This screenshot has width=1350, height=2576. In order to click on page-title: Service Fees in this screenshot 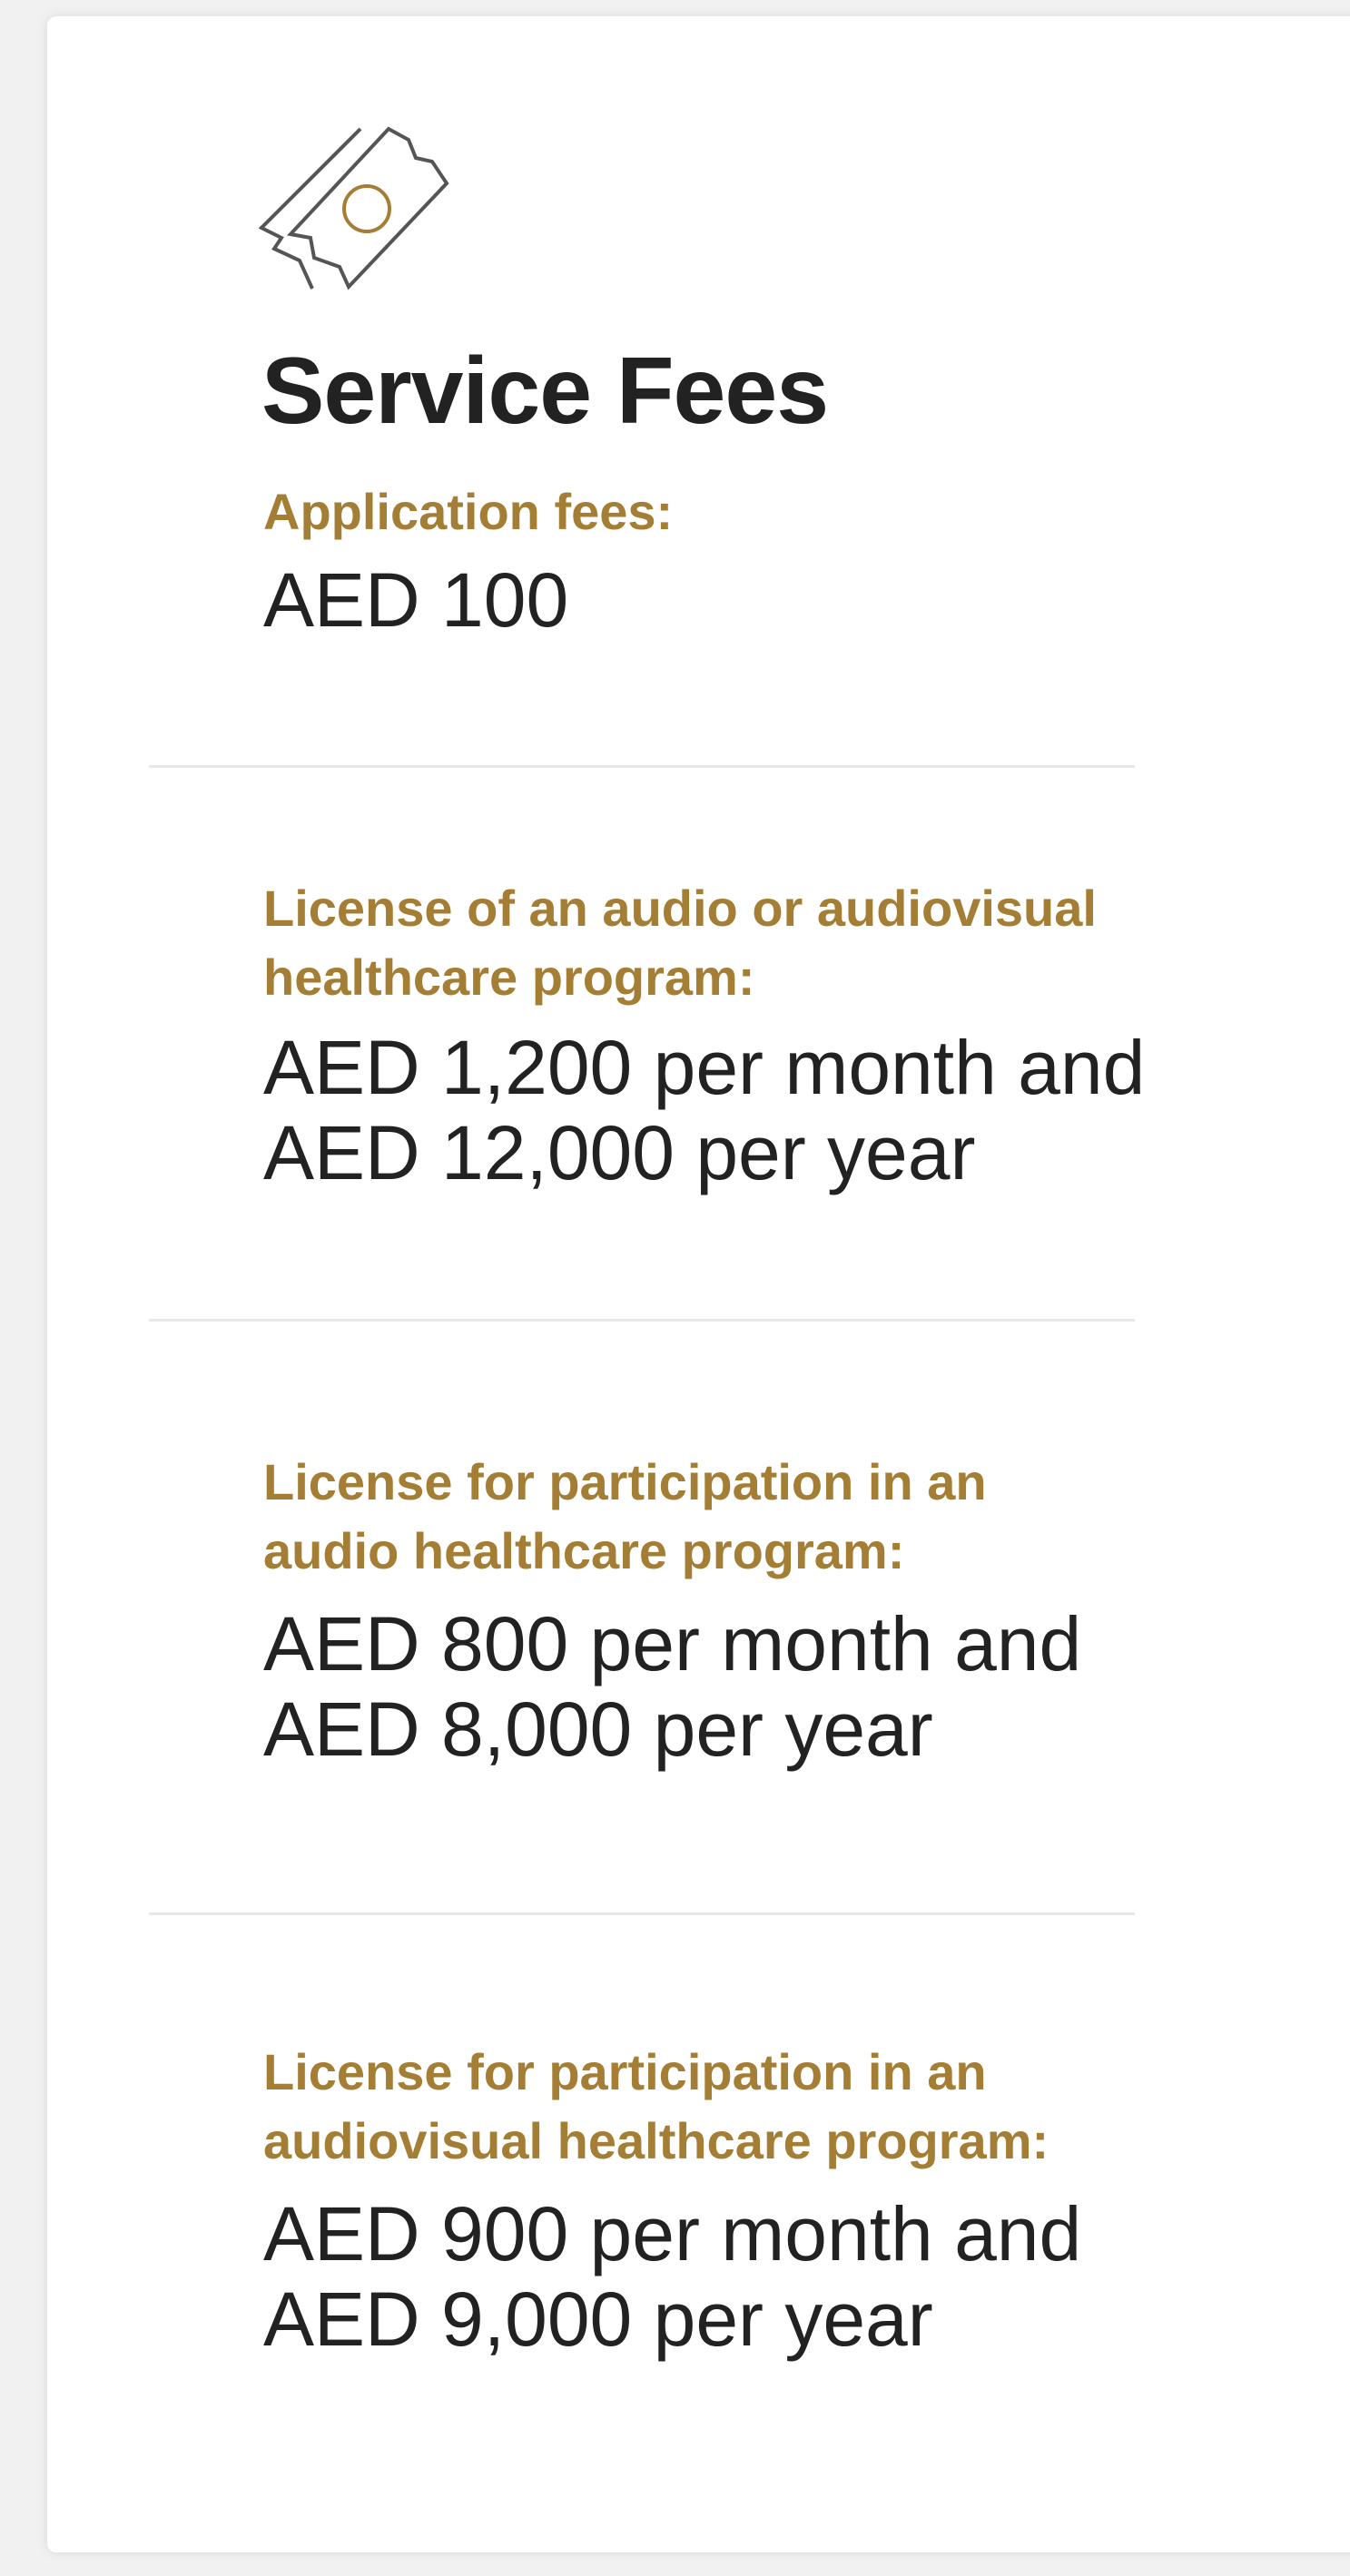, I will do `click(545, 391)`.